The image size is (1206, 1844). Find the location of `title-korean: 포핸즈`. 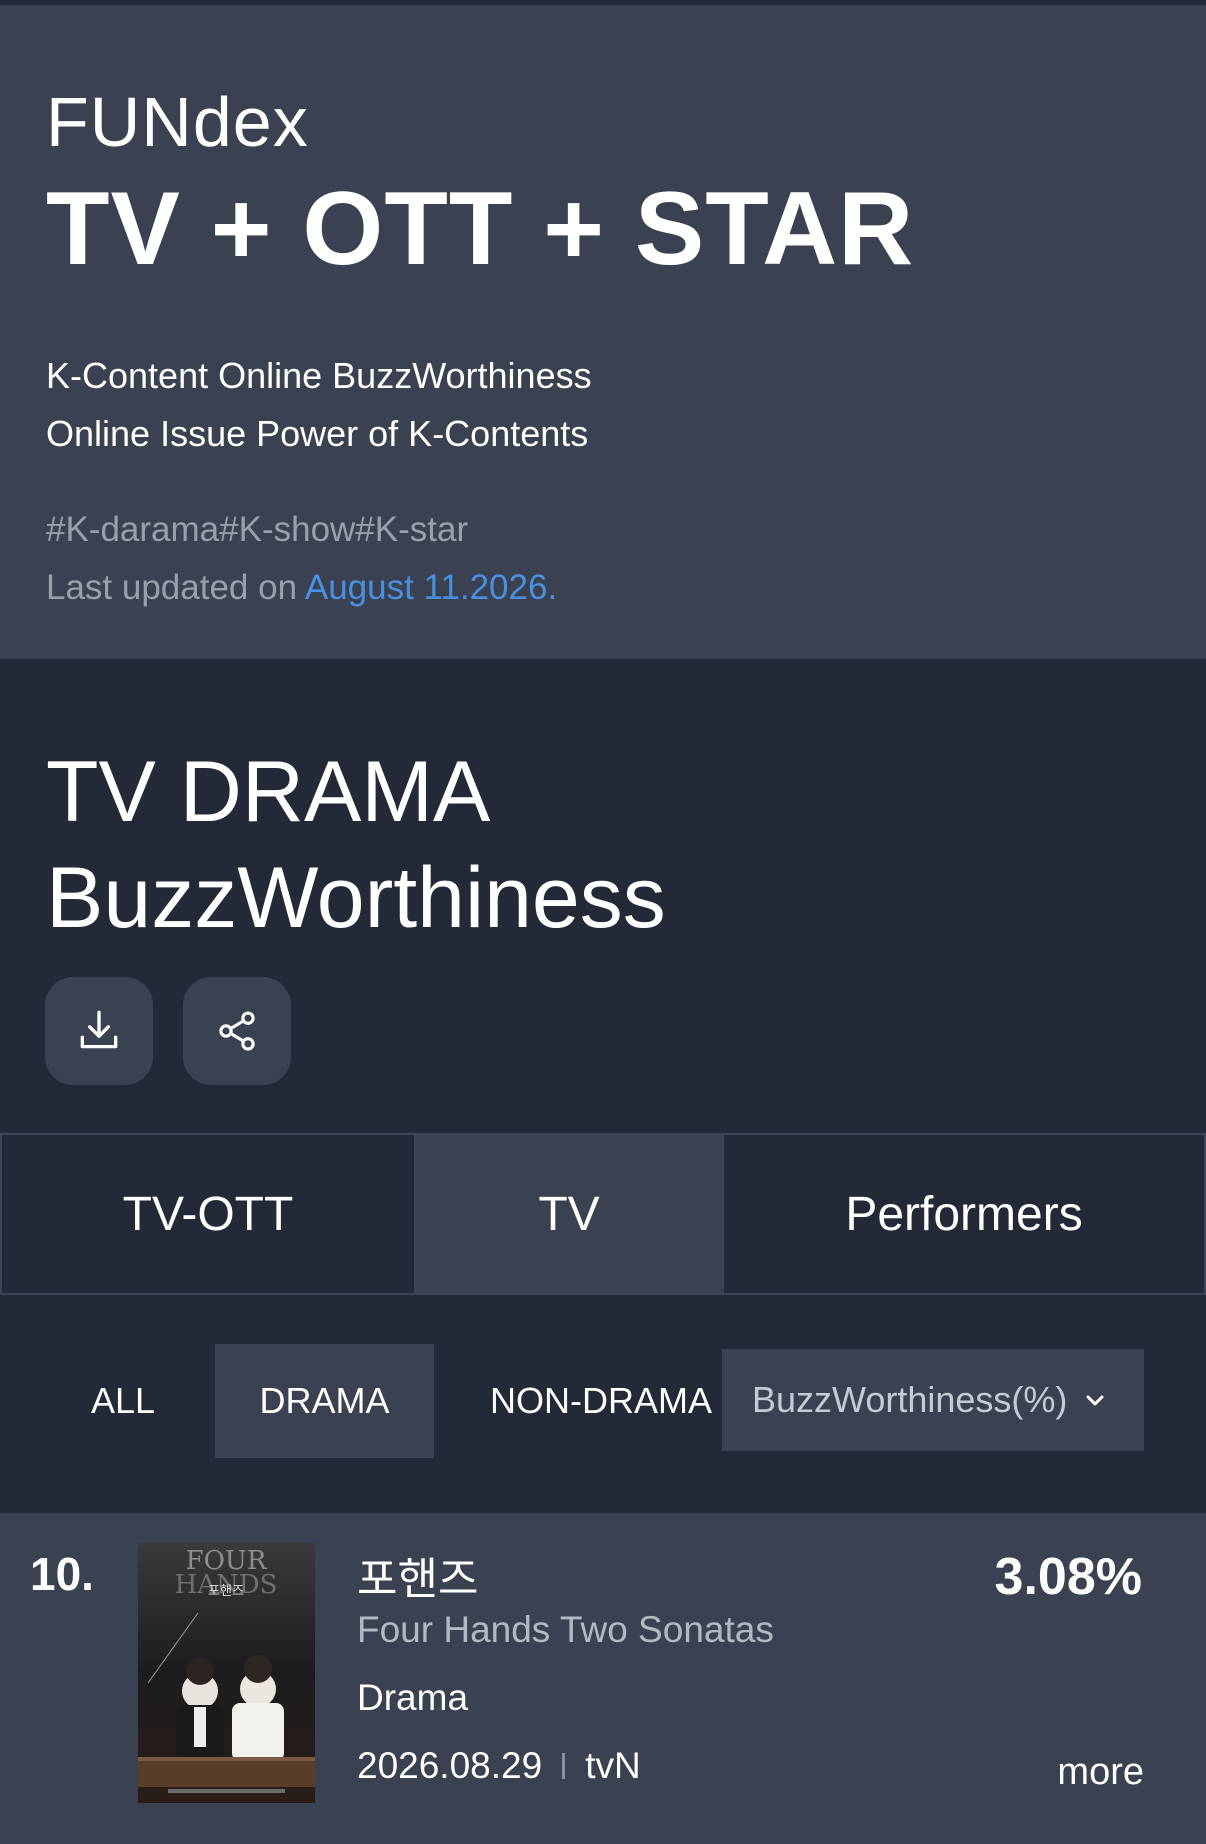

title-korean: 포핸즈 is located at coordinates (417, 1575).